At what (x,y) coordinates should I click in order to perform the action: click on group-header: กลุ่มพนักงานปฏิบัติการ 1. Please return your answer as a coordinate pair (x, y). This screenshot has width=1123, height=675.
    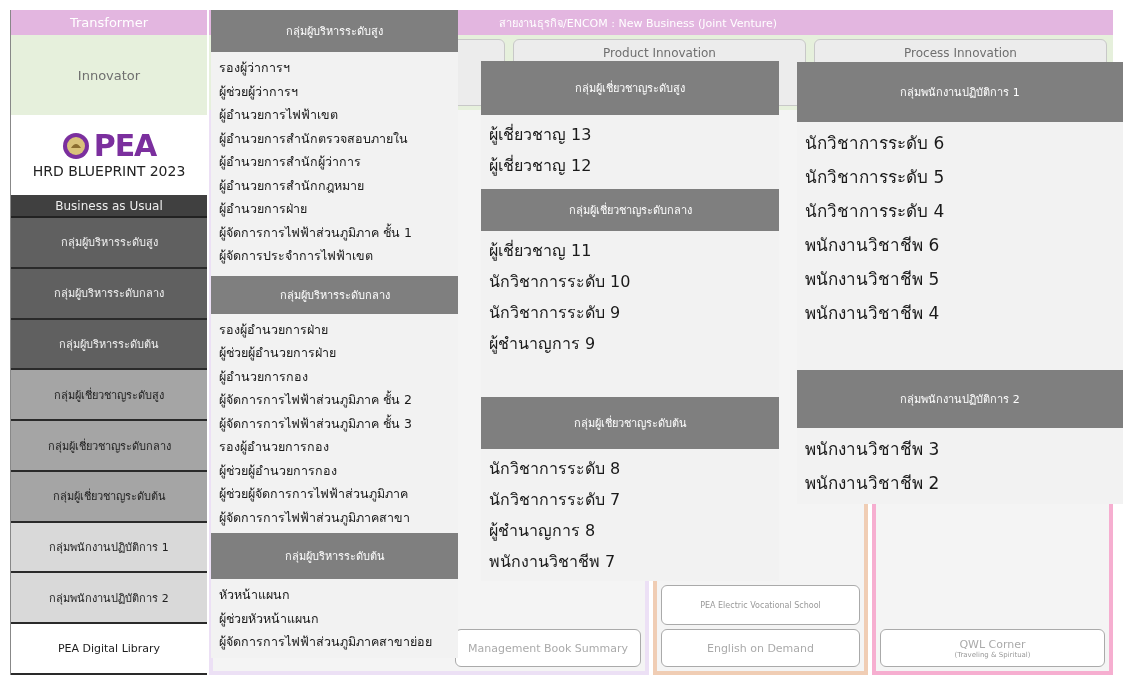
    Looking at the image, I should click on (960, 92).